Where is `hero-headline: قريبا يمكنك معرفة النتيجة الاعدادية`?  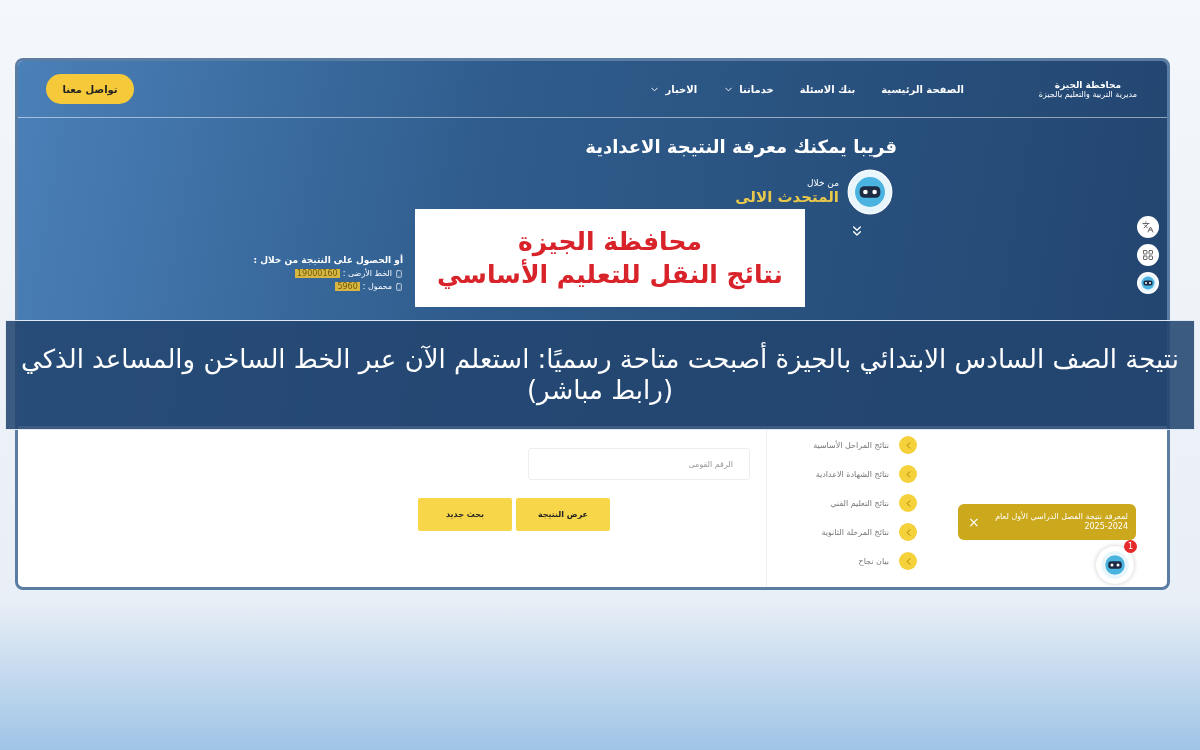 hero-headline: قريبا يمكنك معرفة النتيجة الاعدادية is located at coordinates (740, 146).